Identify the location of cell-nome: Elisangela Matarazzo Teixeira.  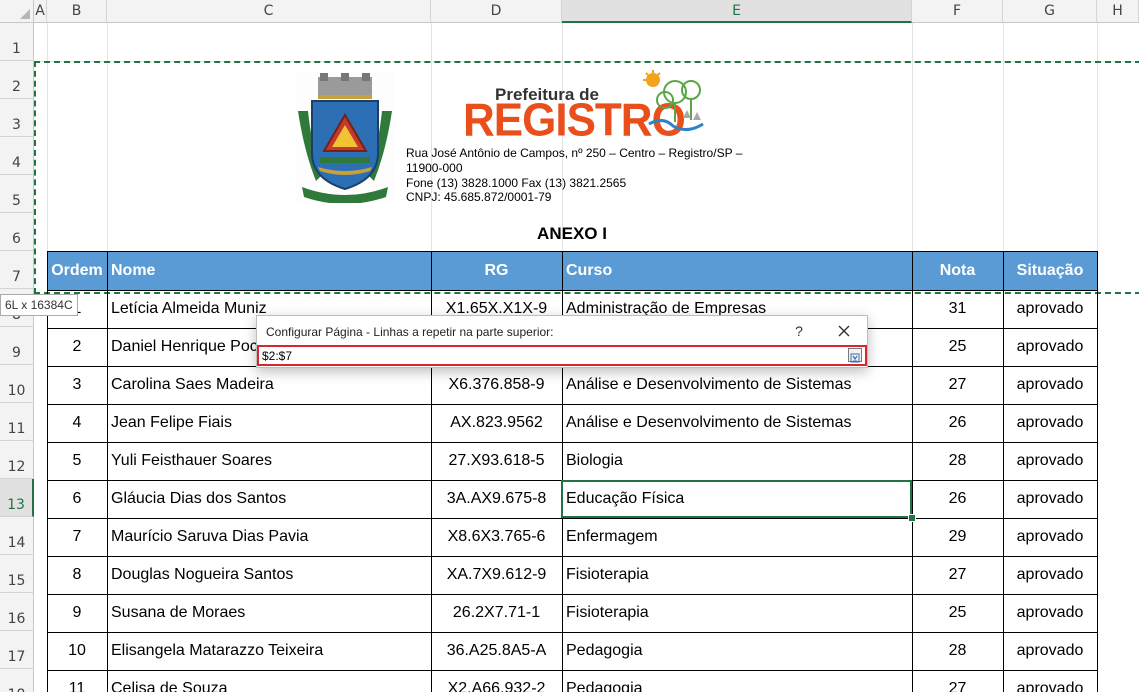
(269, 651).